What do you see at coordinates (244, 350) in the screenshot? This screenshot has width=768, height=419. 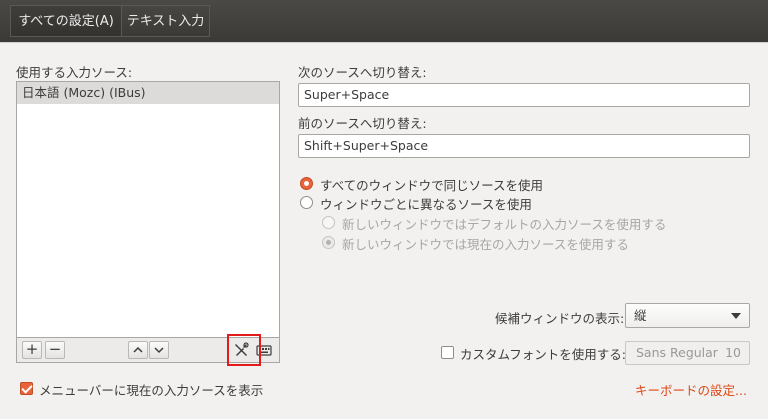 I see `highlight-annotation` at bounding box center [244, 350].